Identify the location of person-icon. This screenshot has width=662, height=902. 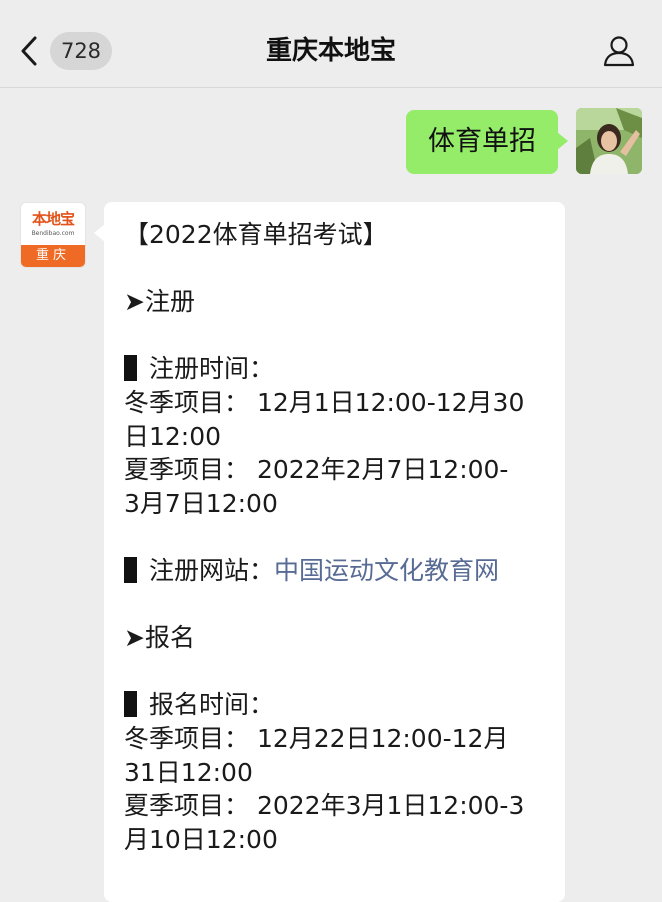
(619, 51).